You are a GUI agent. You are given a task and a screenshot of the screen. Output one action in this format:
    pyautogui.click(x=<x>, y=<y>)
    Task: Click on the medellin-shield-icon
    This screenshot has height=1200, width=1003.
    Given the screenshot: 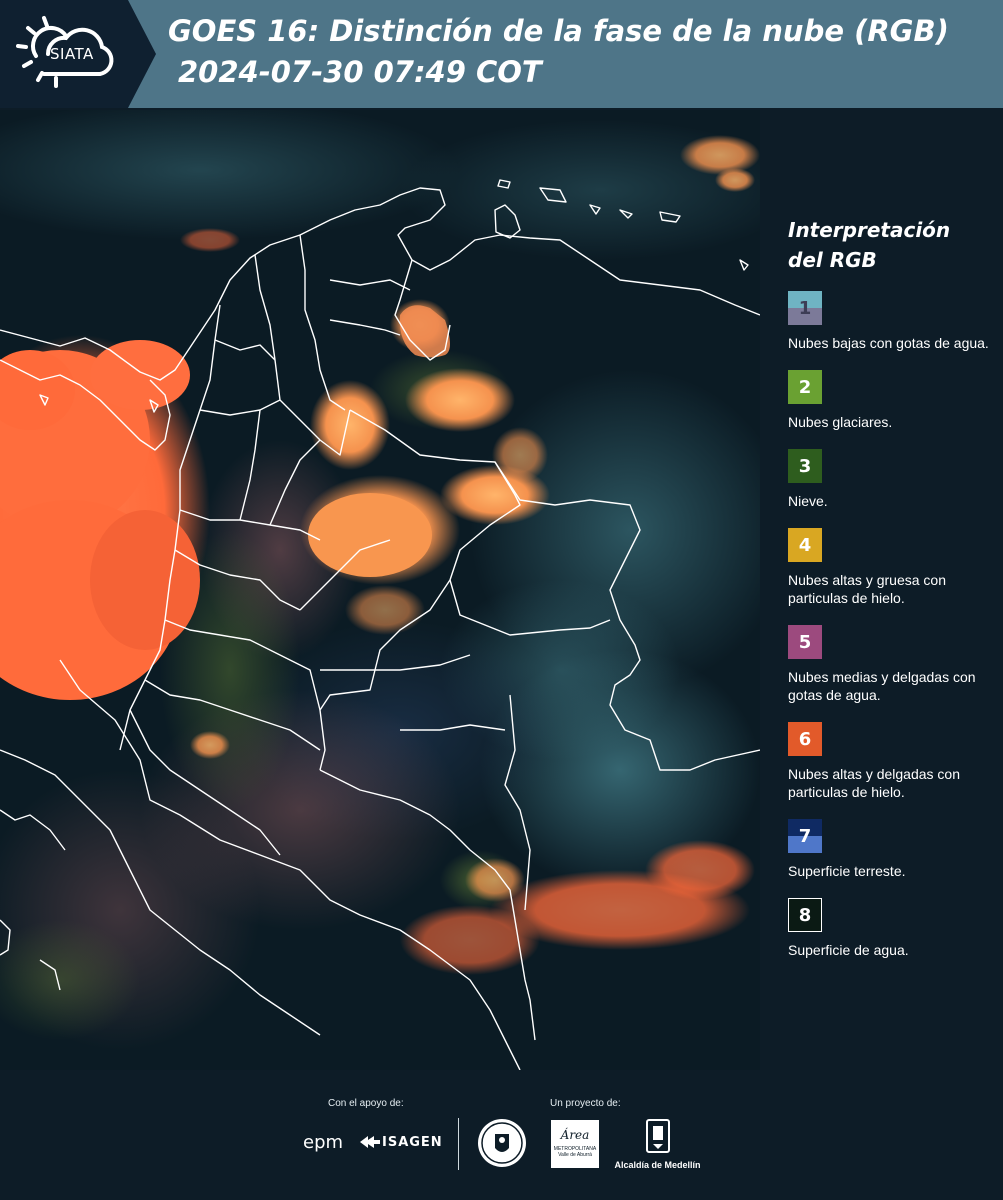 What is the action you would take?
    pyautogui.click(x=657, y=1136)
    